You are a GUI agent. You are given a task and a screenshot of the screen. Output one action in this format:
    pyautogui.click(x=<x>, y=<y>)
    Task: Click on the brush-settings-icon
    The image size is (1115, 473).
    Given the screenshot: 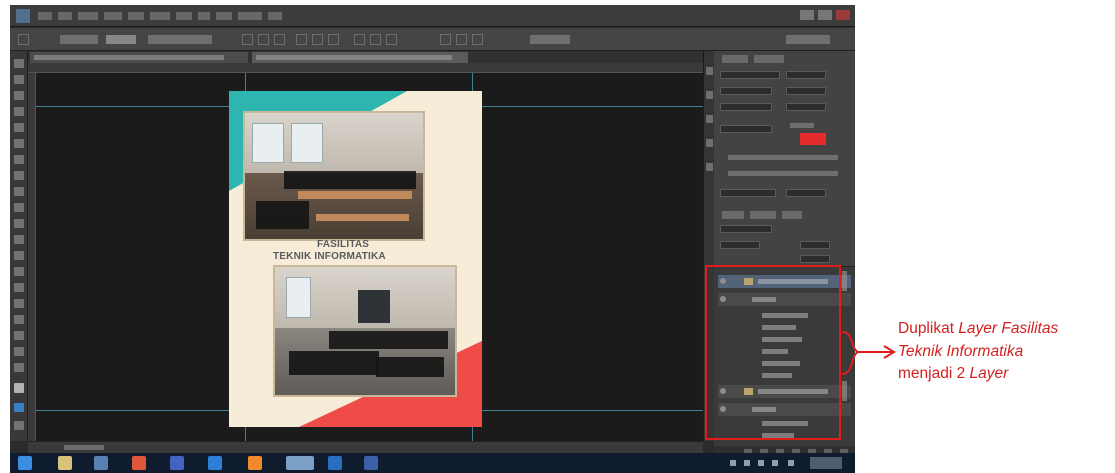 What is the action you would take?
    pyautogui.click(x=709, y=167)
    